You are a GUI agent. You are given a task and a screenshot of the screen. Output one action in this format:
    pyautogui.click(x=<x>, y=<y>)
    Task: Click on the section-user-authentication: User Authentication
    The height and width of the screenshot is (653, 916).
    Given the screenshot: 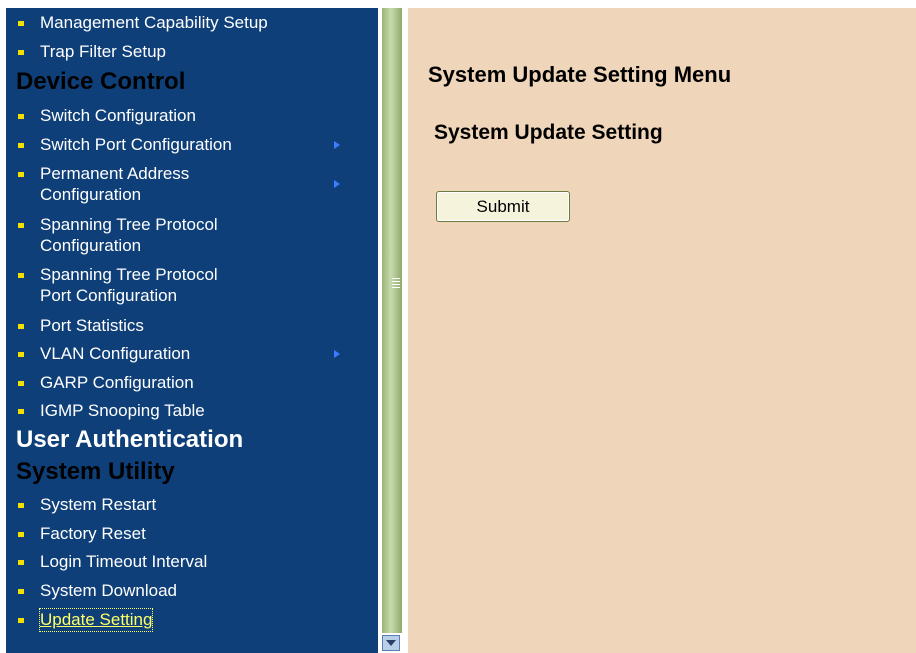 What is the action you would take?
    pyautogui.click(x=129, y=440)
    